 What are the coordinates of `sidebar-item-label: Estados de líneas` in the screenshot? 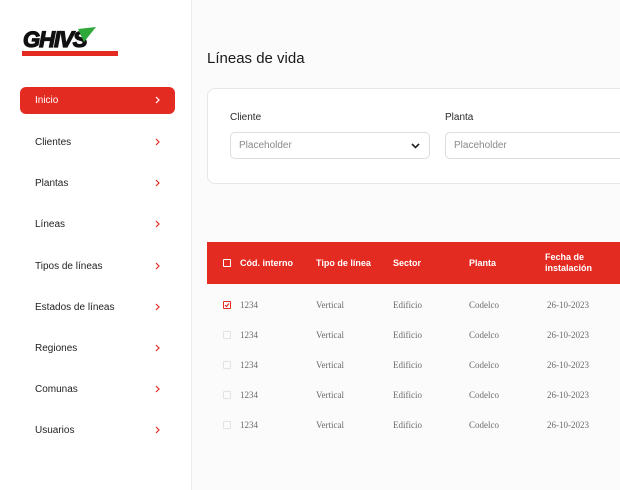 It's located at (75, 307).